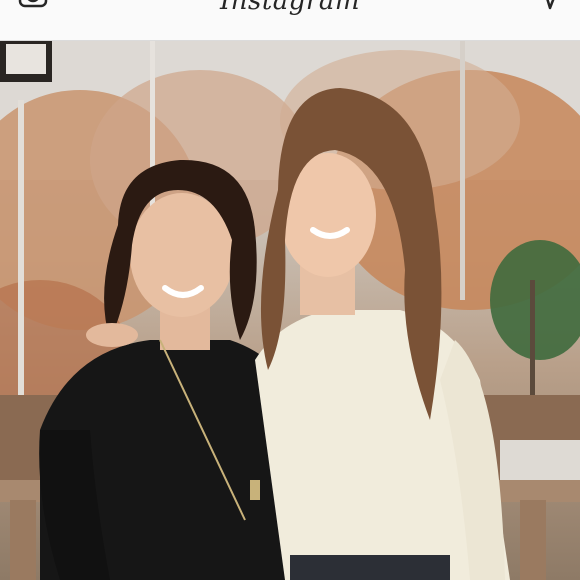 The width and height of the screenshot is (580, 580). What do you see at coordinates (290, 20) in the screenshot?
I see `top-bar: Instagram` at bounding box center [290, 20].